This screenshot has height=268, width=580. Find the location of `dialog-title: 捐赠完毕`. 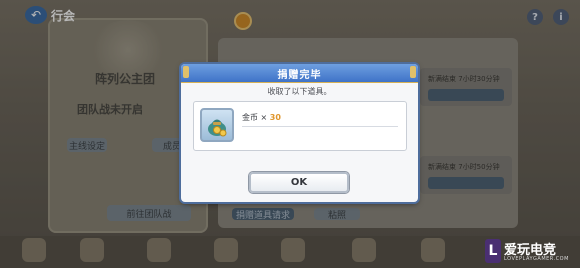

dialog-title: 捐赠完毕 is located at coordinates (299, 75).